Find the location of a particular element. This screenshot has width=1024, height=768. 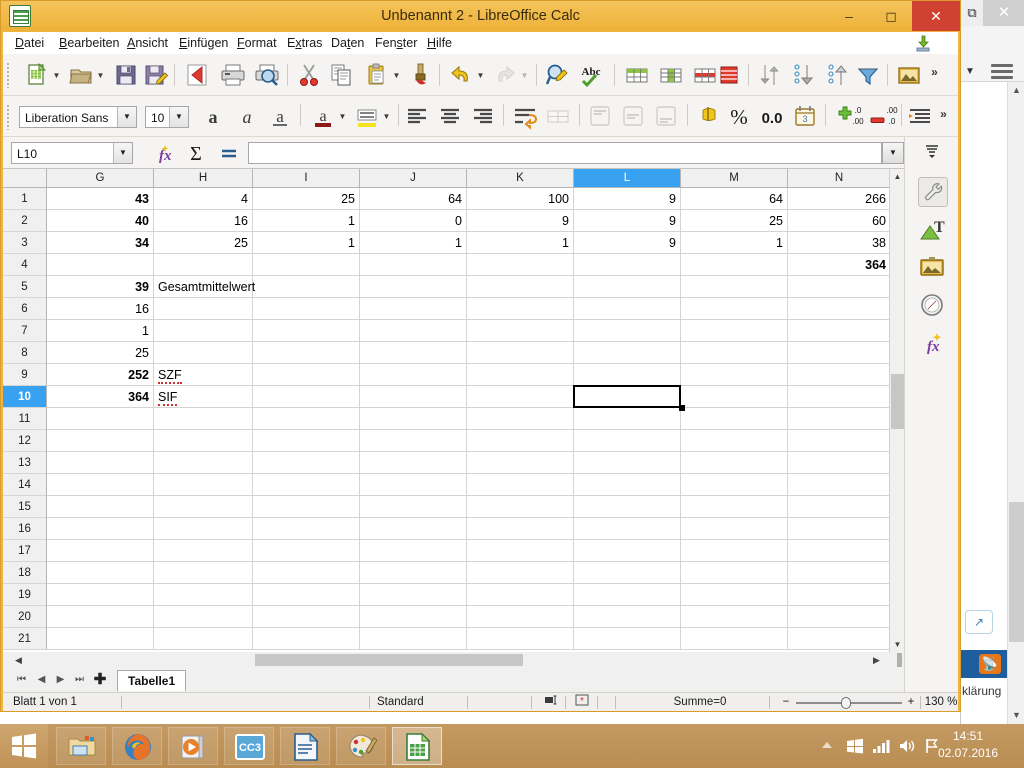

column-header-G: G is located at coordinates (100, 178).